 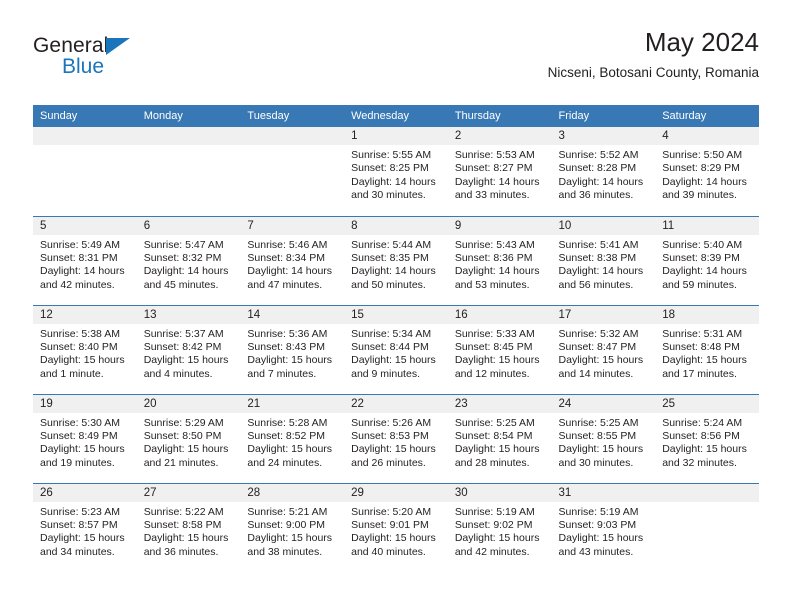 What do you see at coordinates (285, 551) in the screenshot?
I see `daylight-text-line2: and 38 minutes.` at bounding box center [285, 551].